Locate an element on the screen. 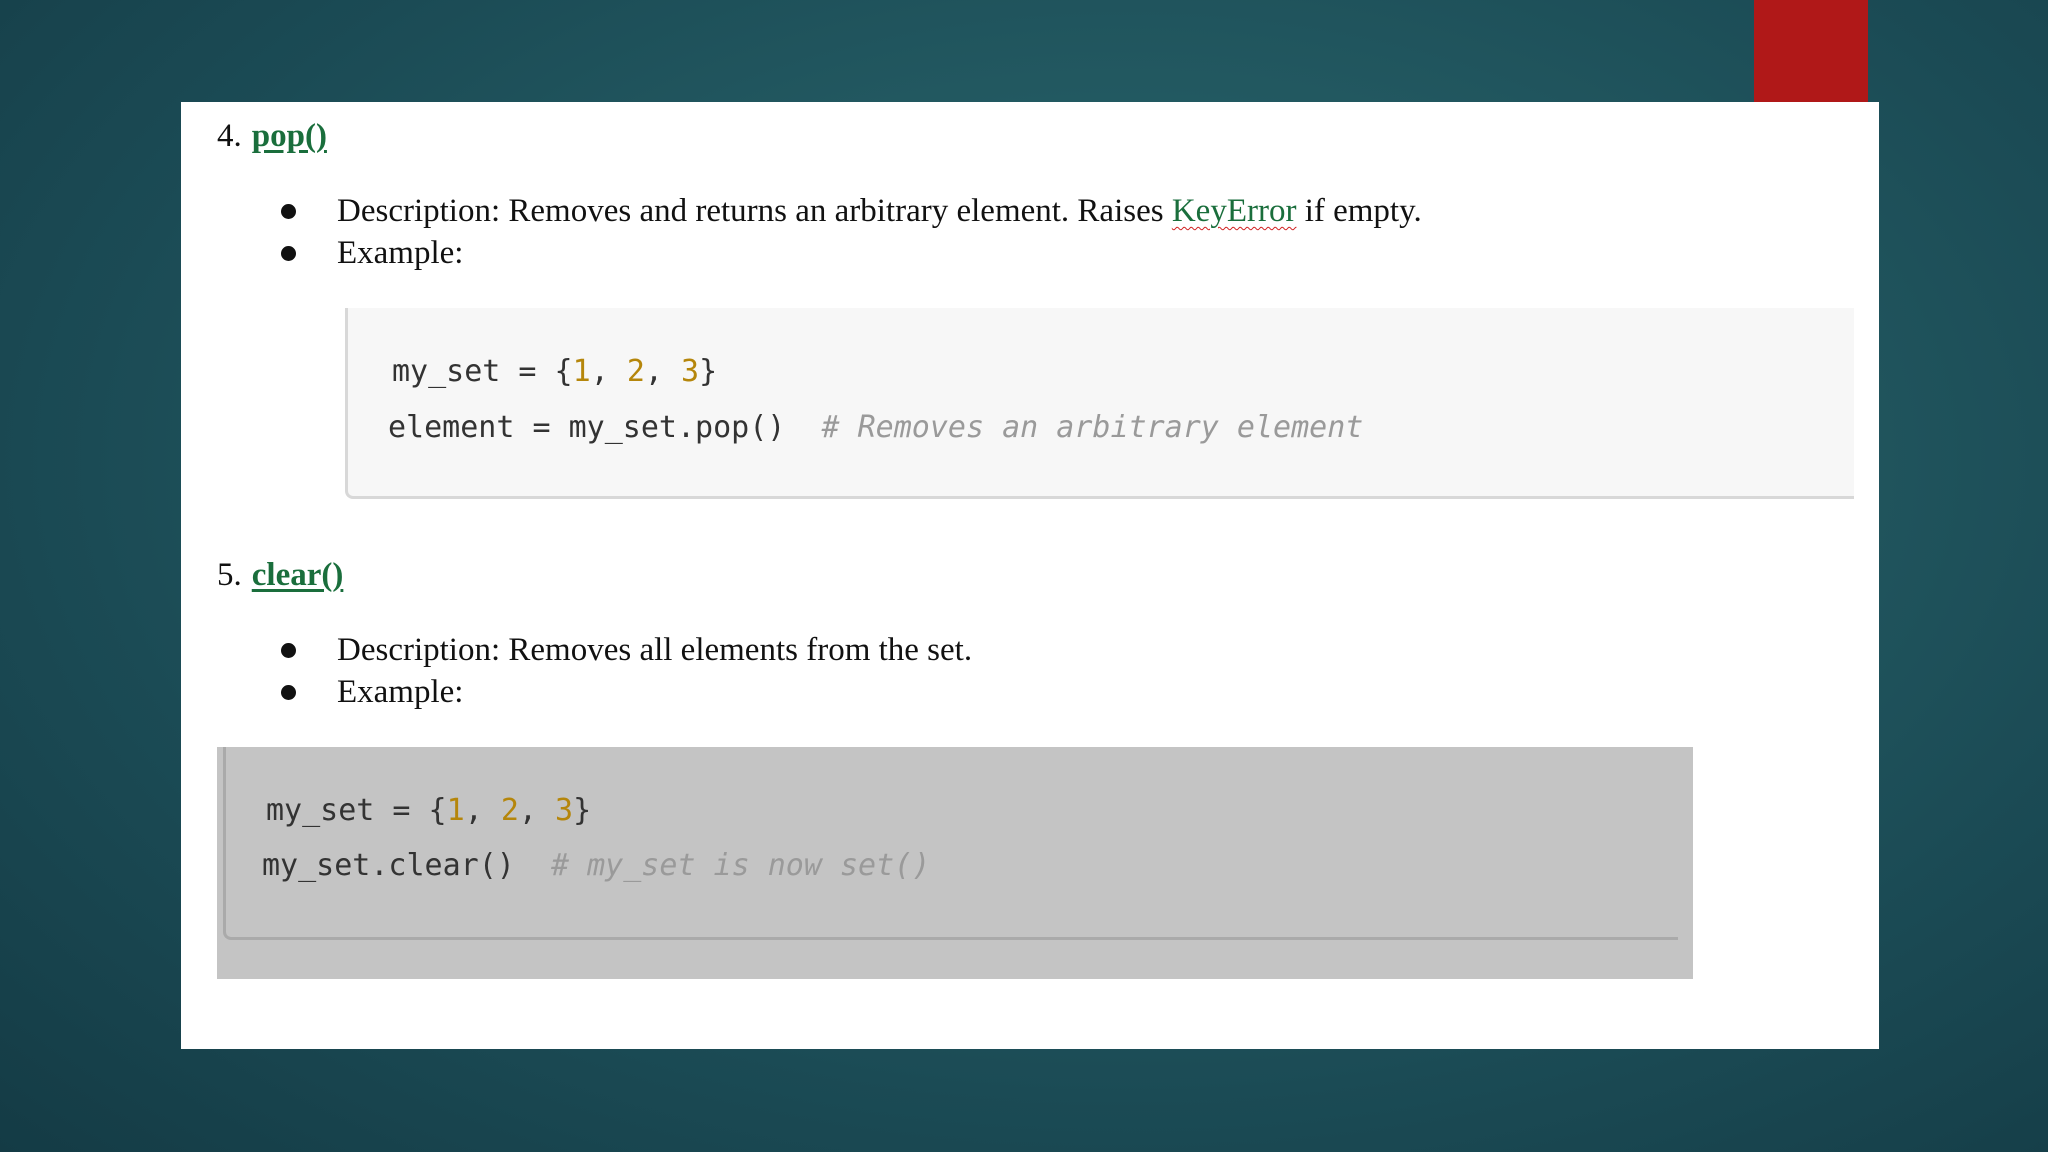  section-5-example-label: Example: is located at coordinates (400, 692).